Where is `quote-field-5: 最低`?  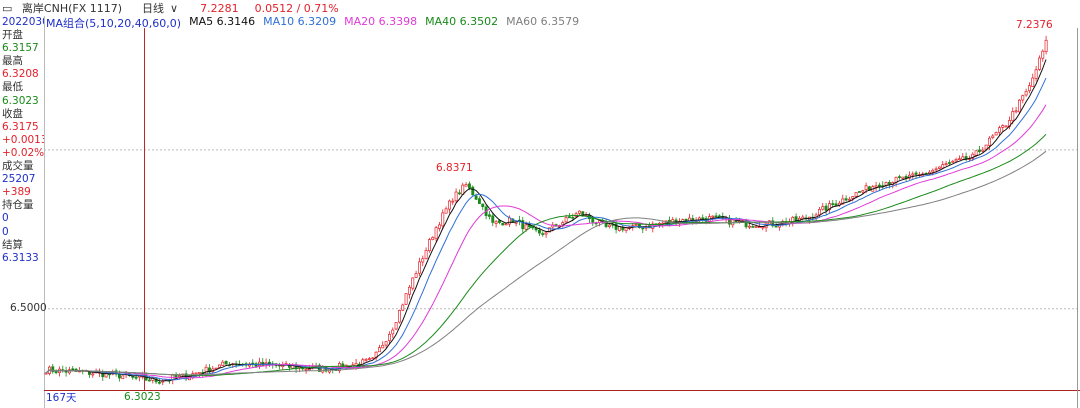
quote-field-5: 最低 is located at coordinates (12, 87).